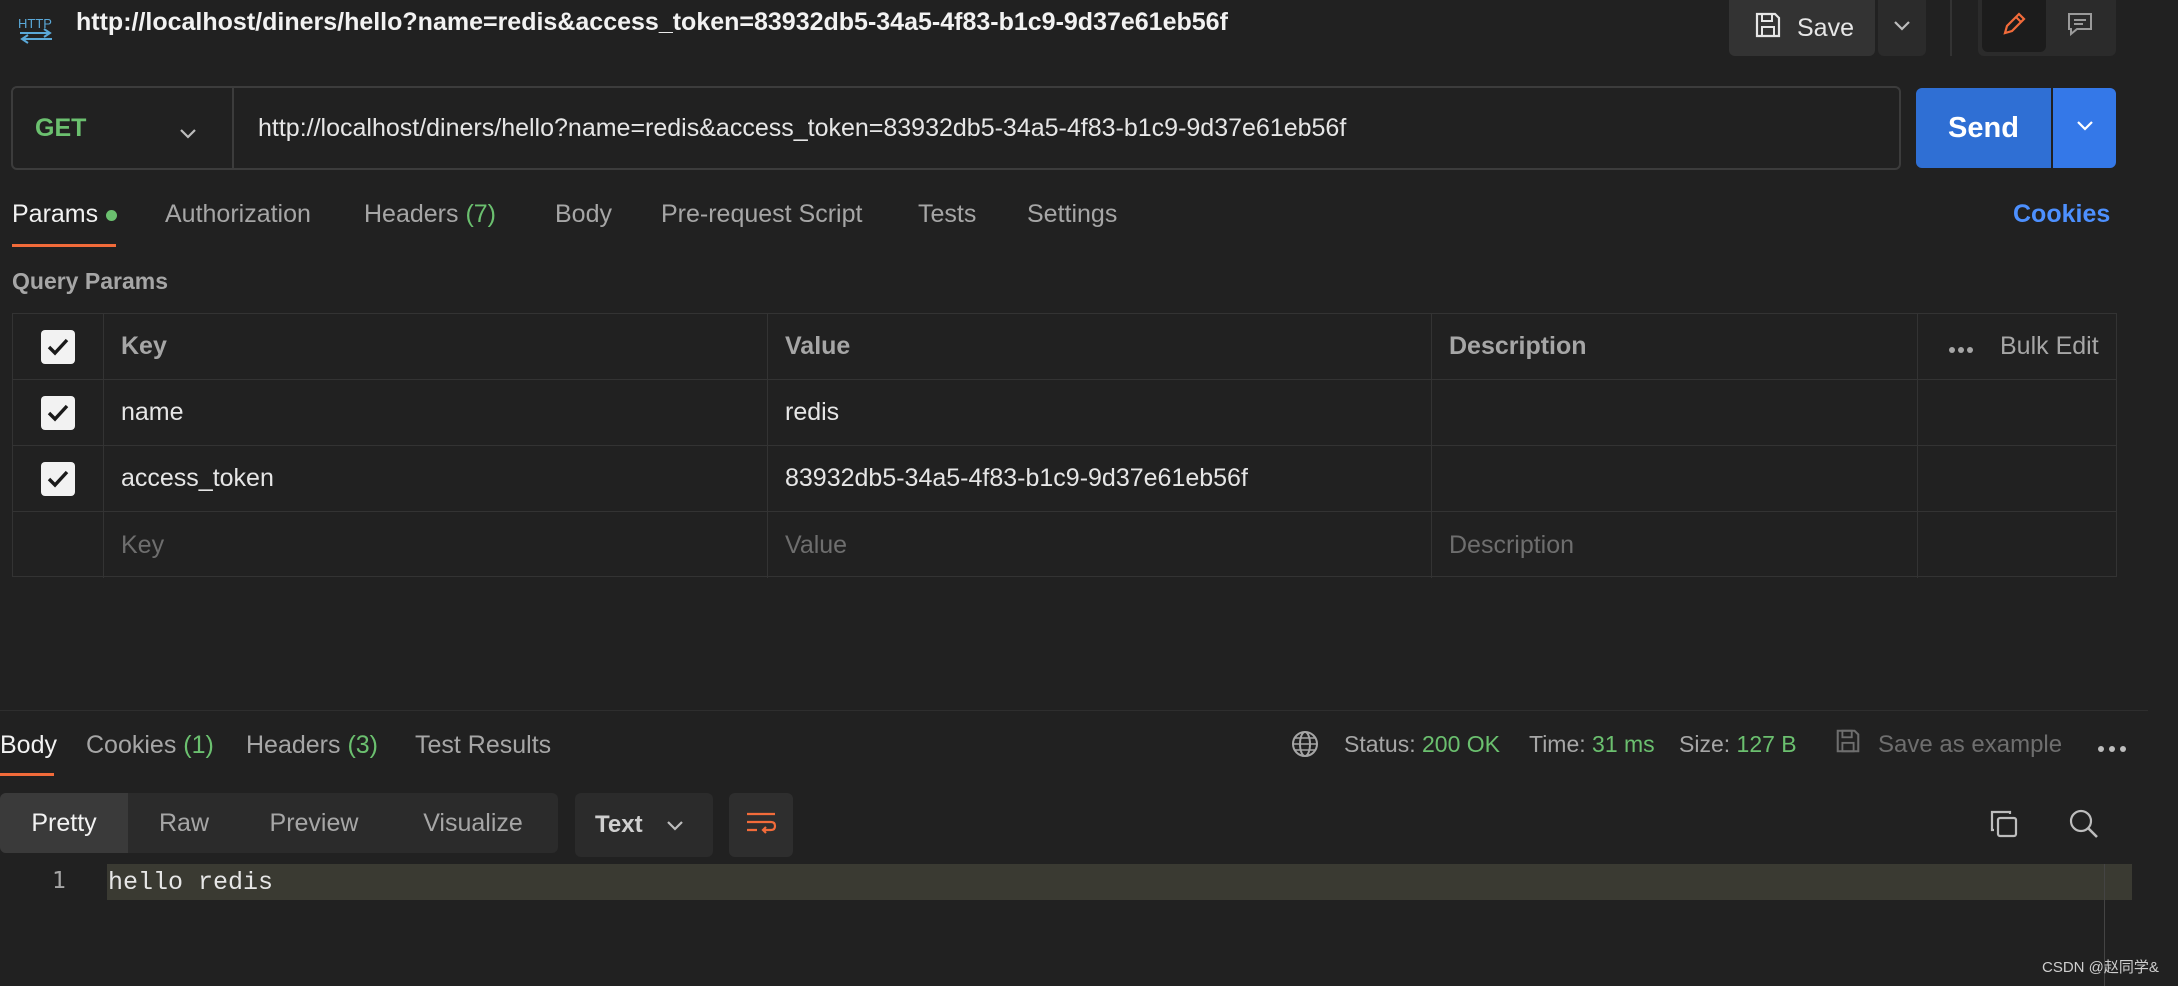 The image size is (2178, 986). Describe the element at coordinates (1380, 744) in the screenshot. I see `status-label: Status:` at that location.